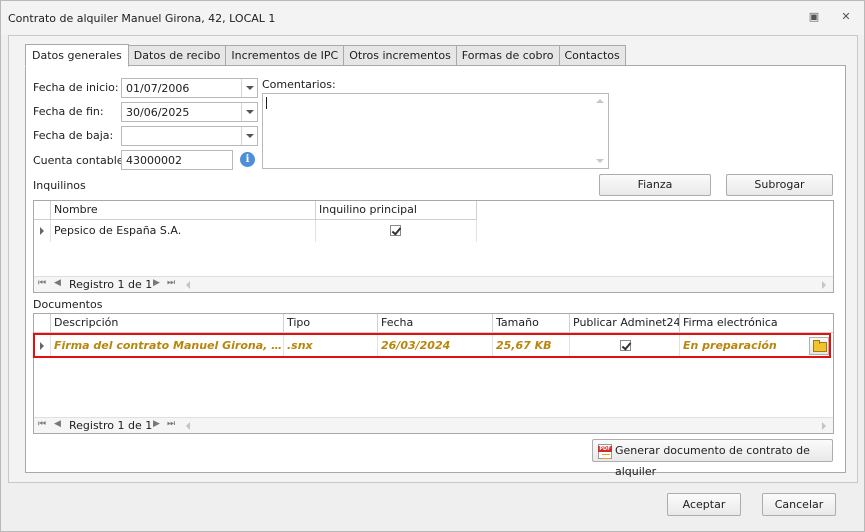  What do you see at coordinates (435, 131) in the screenshot?
I see `comentarios-textarea` at bounding box center [435, 131].